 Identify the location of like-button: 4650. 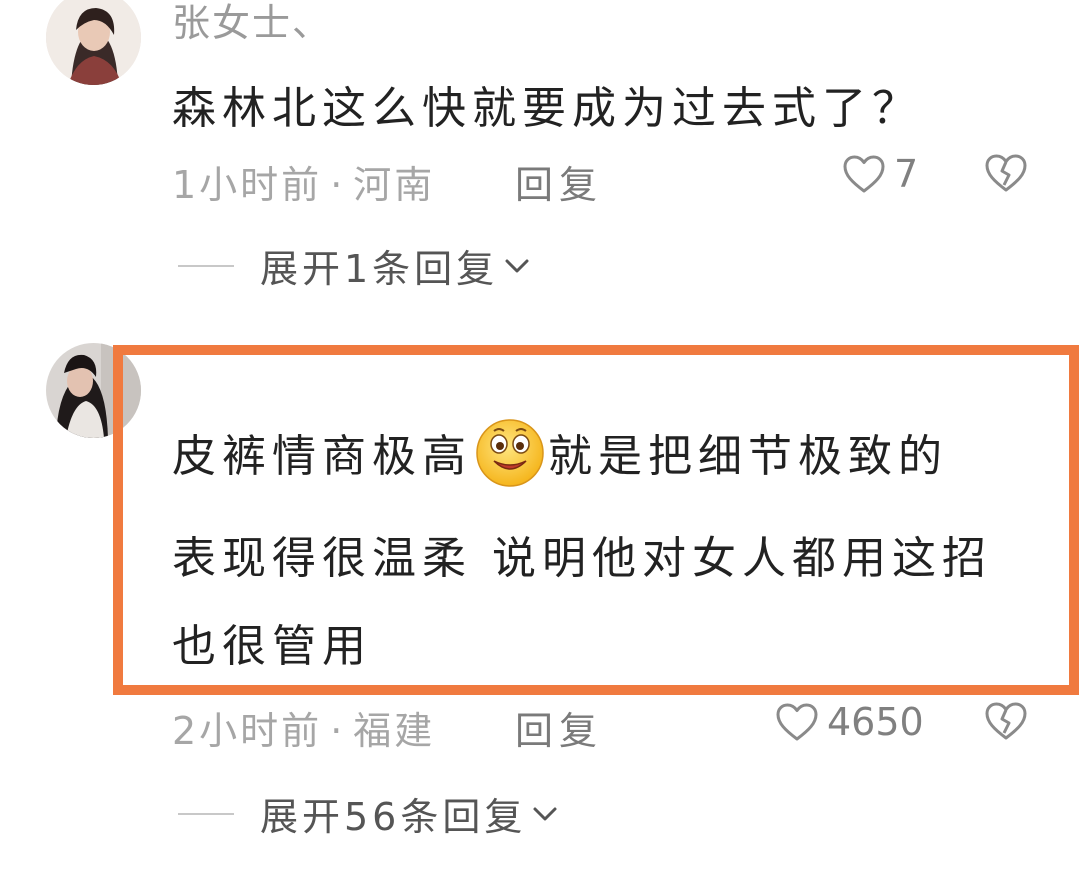
(849, 722).